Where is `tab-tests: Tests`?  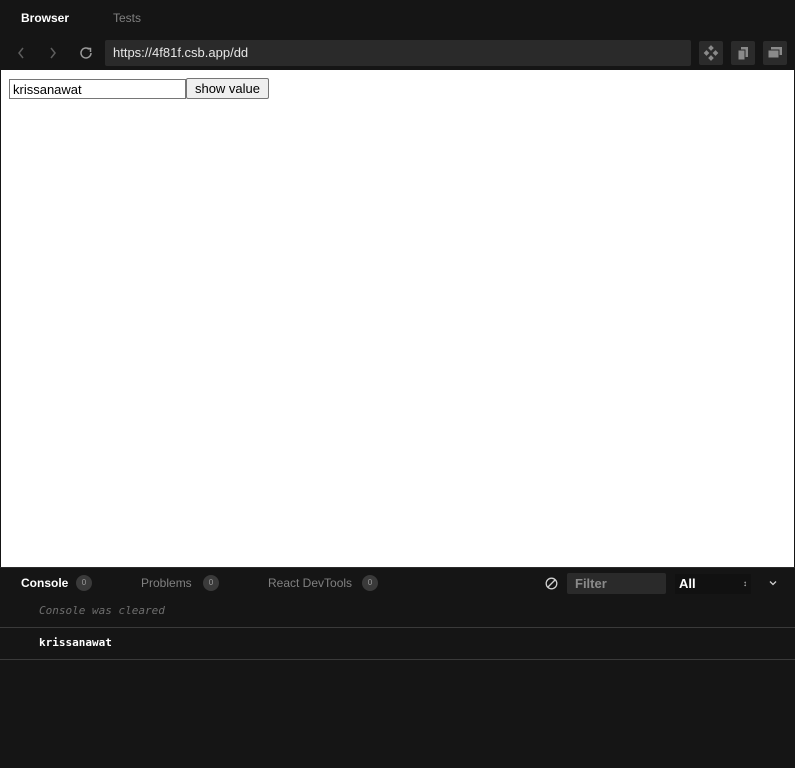 tab-tests: Tests is located at coordinates (127, 18).